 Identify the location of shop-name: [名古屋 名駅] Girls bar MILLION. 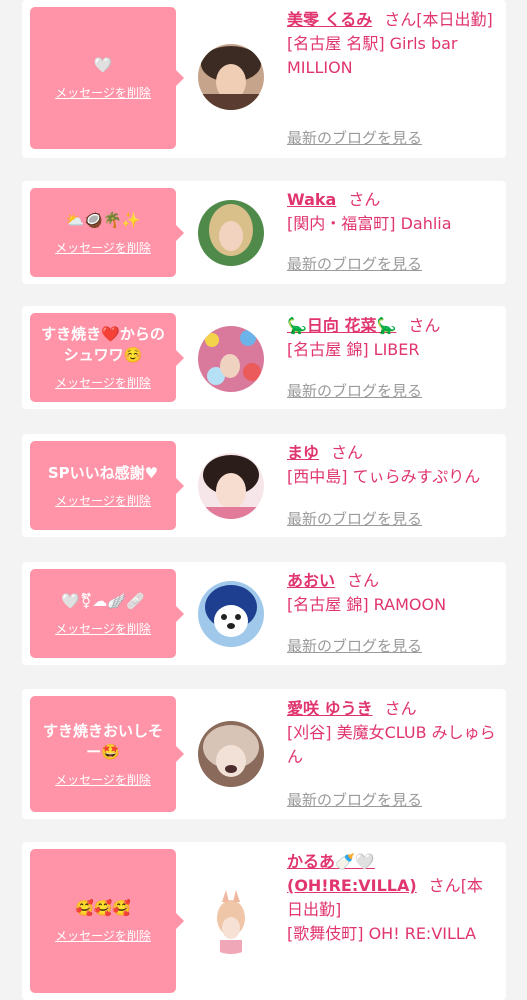
(372, 55).